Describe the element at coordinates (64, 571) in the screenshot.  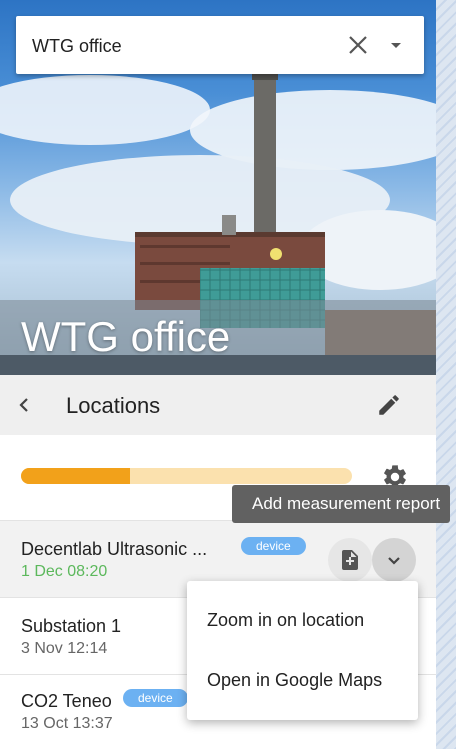
I see `location-date: 1 Dec 08:20` at that location.